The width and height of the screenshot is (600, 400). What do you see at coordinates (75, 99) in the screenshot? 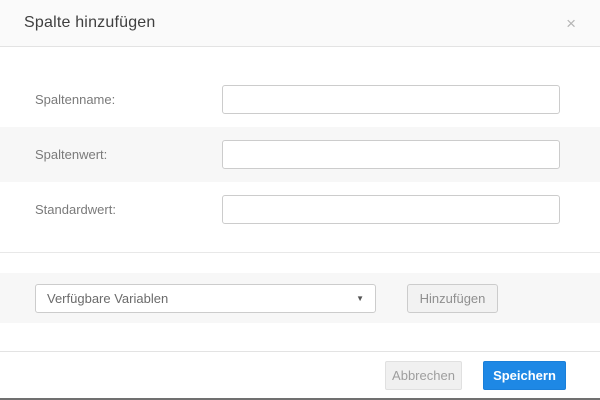
I see `column-name-label: Spaltenname:` at bounding box center [75, 99].